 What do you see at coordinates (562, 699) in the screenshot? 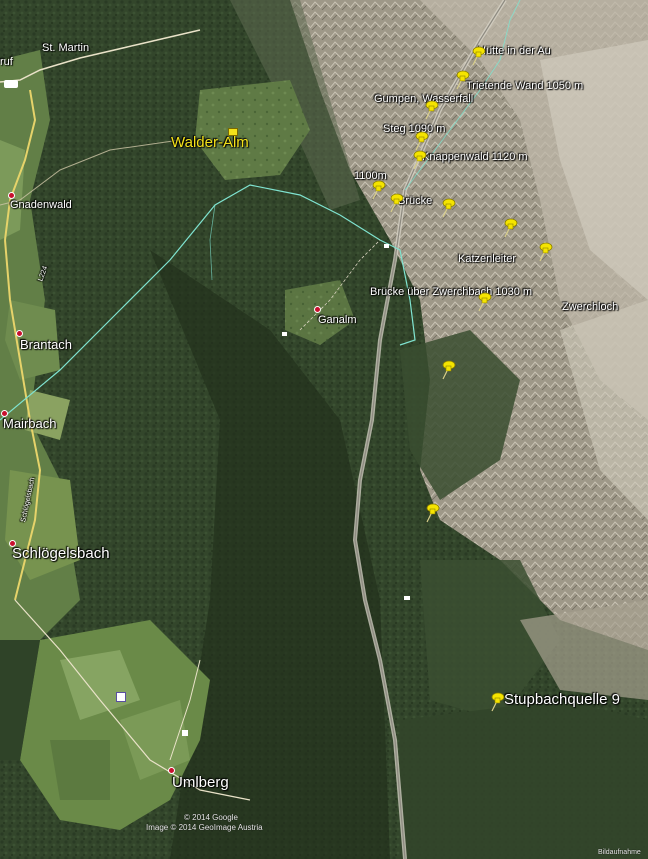
I see `waypoint-label-stupbachquelle: Stupbachquelle 9` at bounding box center [562, 699].